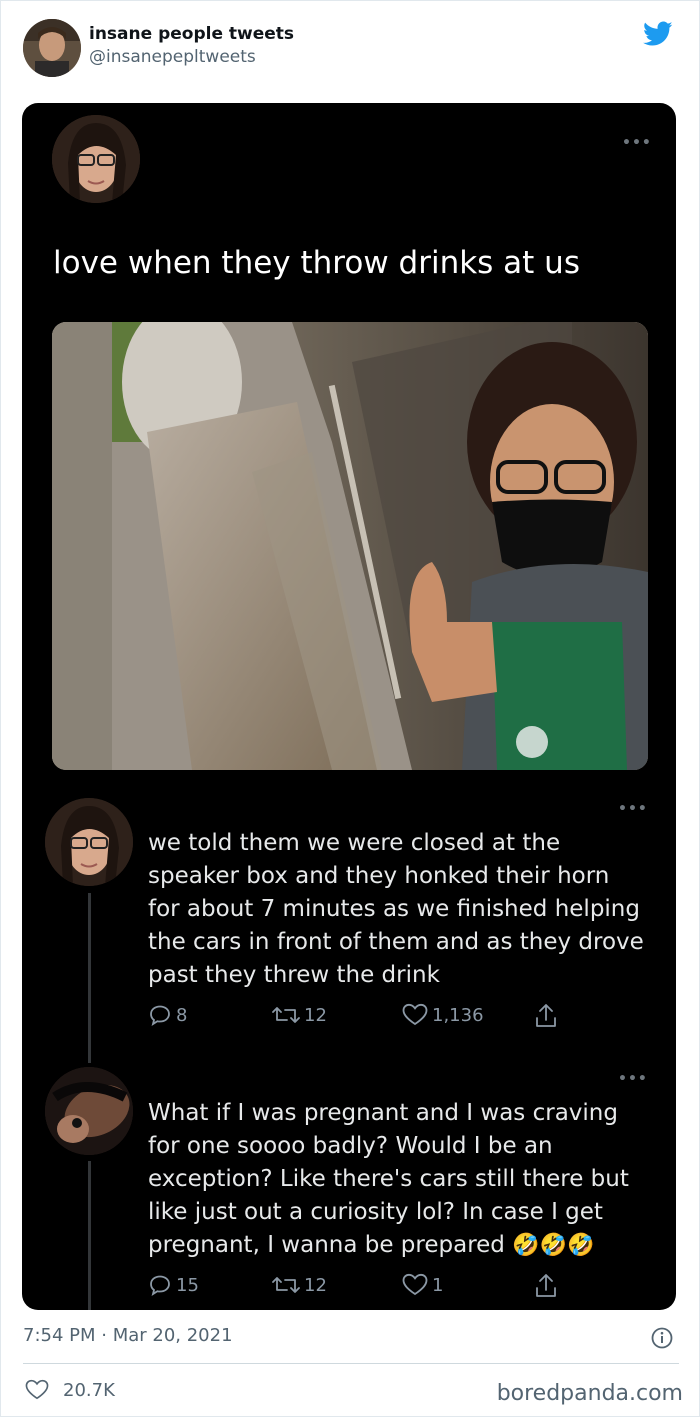 The width and height of the screenshot is (700, 1417). I want to click on like-action: 20.7K, so click(70, 1390).